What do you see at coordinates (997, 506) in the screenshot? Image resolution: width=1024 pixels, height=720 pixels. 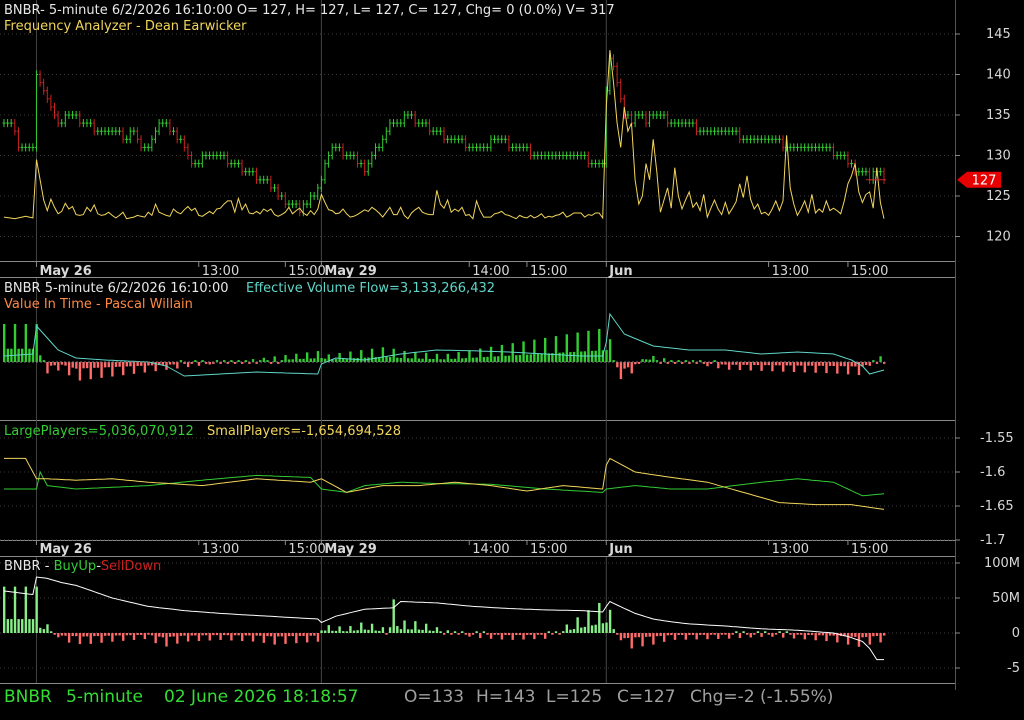 I see `players-tick-label: -1.65` at bounding box center [997, 506].